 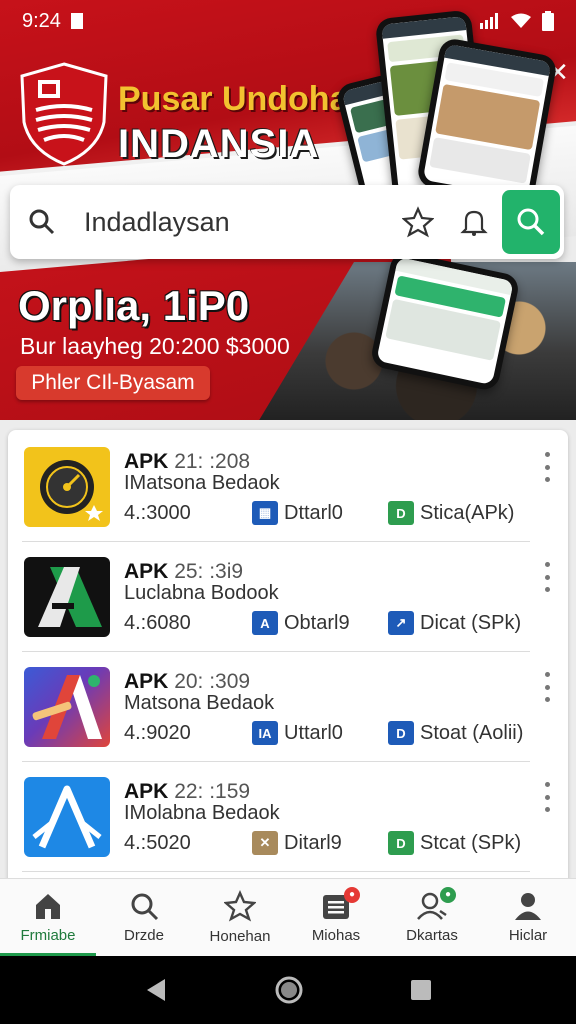 What do you see at coordinates (67, 707) in the screenshot?
I see `letter-a-gradient-icon` at bounding box center [67, 707].